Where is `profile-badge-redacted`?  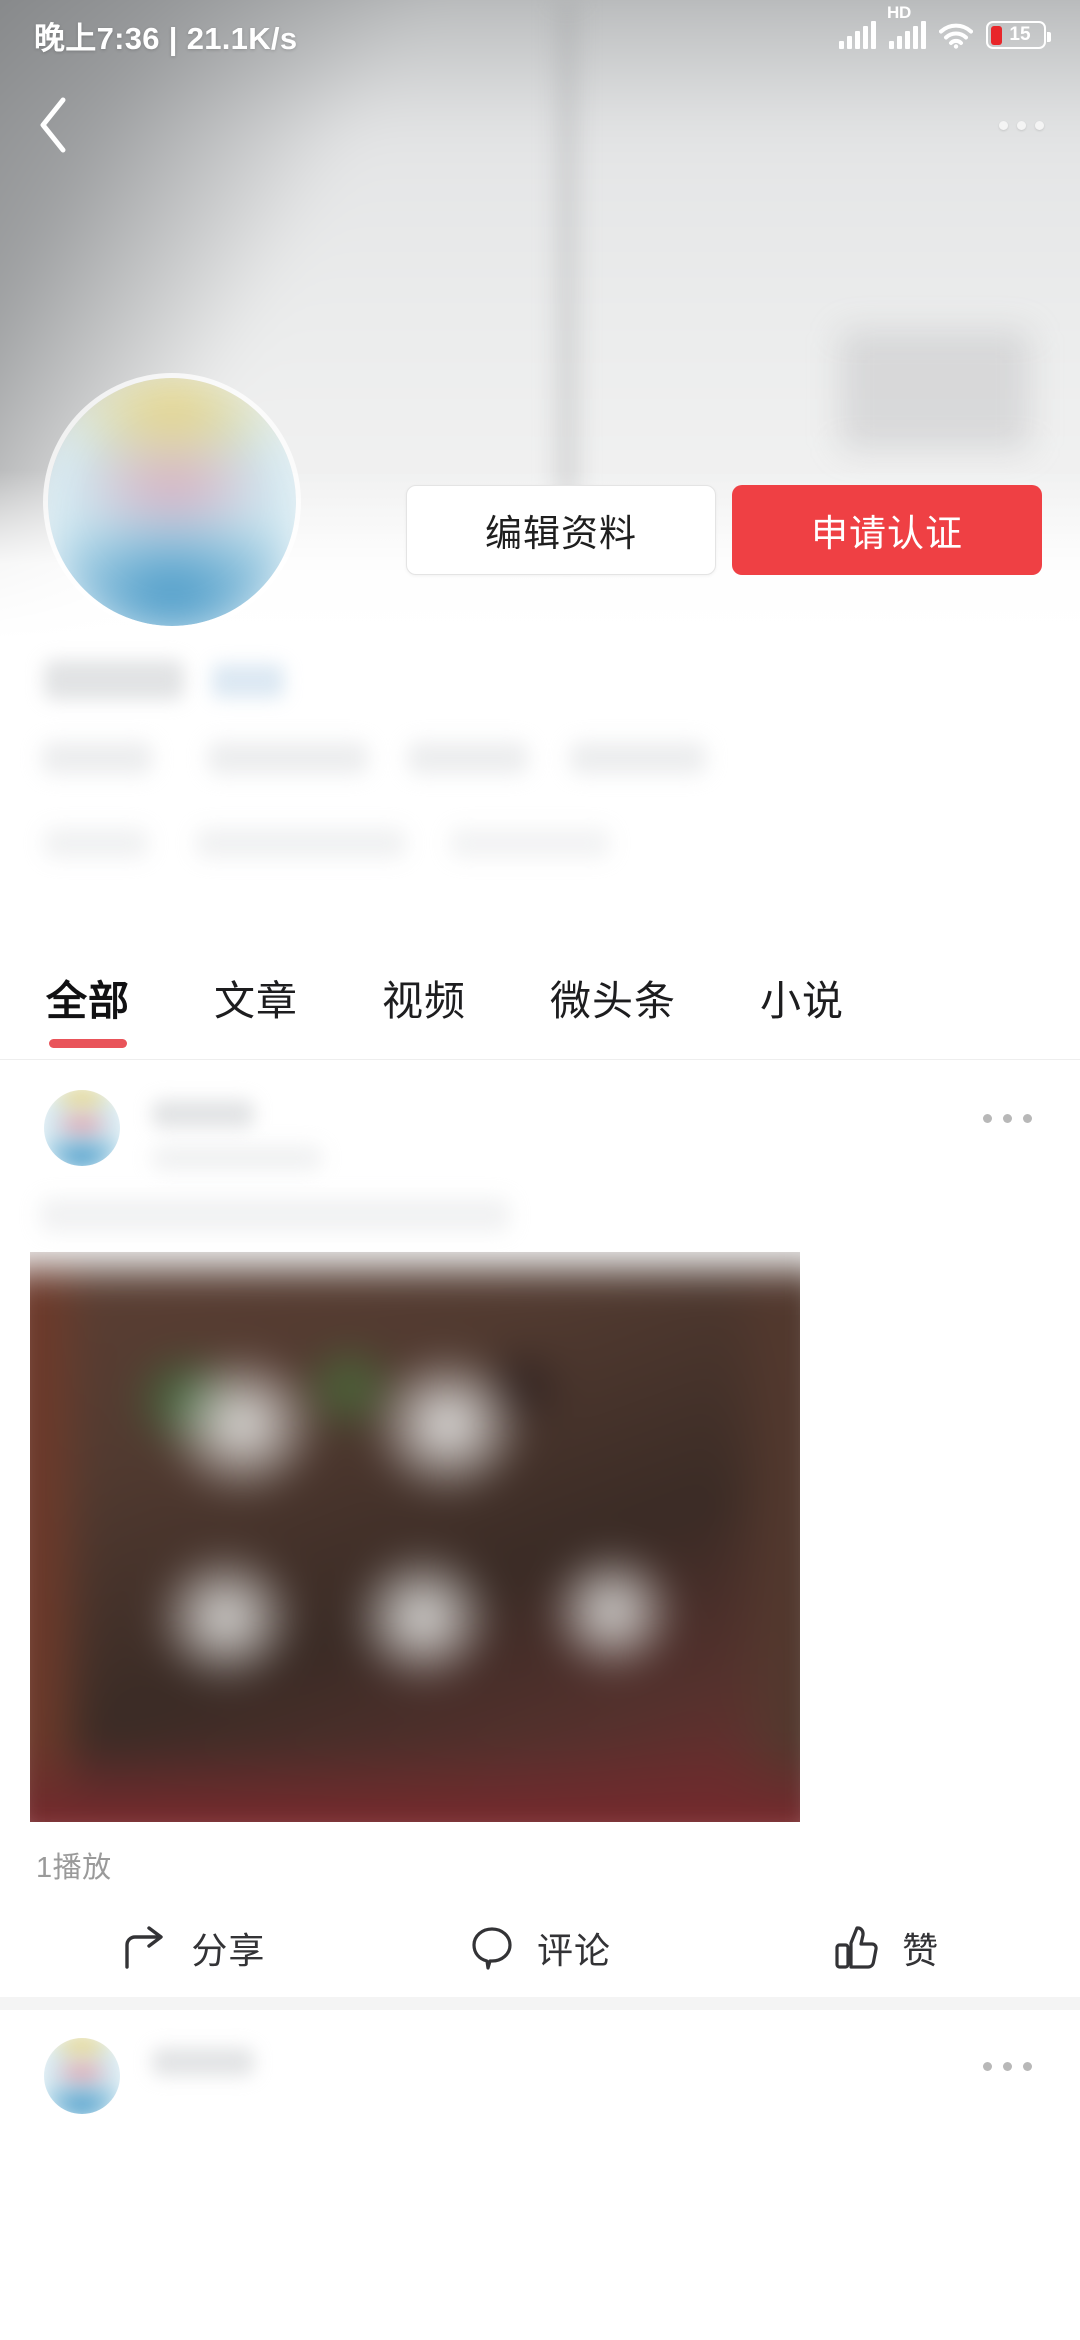 profile-badge-redacted is located at coordinates (248, 681).